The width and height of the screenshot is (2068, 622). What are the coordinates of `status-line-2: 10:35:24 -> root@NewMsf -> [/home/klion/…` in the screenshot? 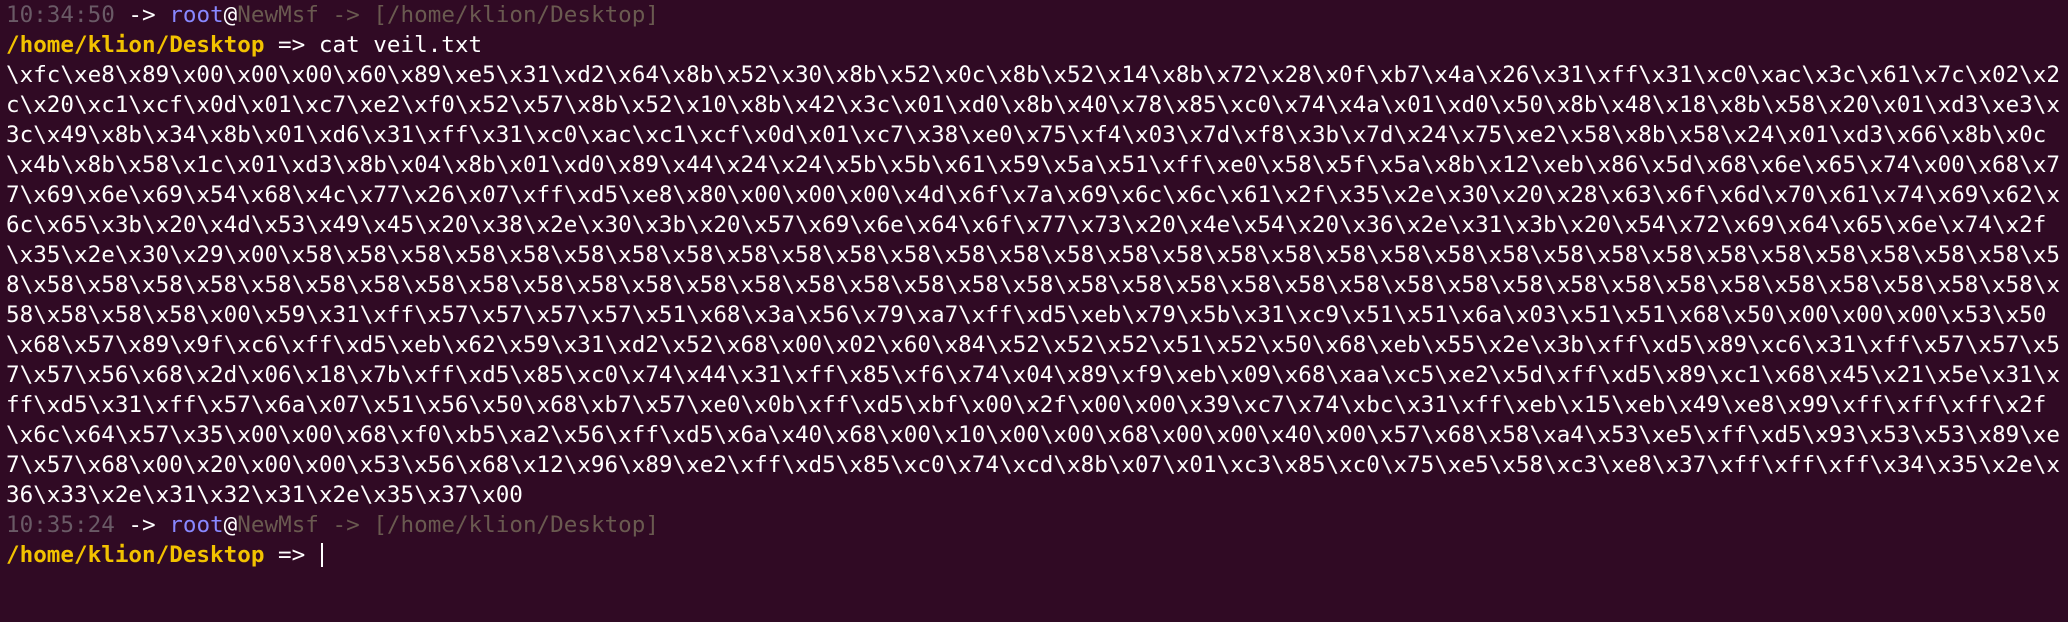 It's located at (1034, 525).